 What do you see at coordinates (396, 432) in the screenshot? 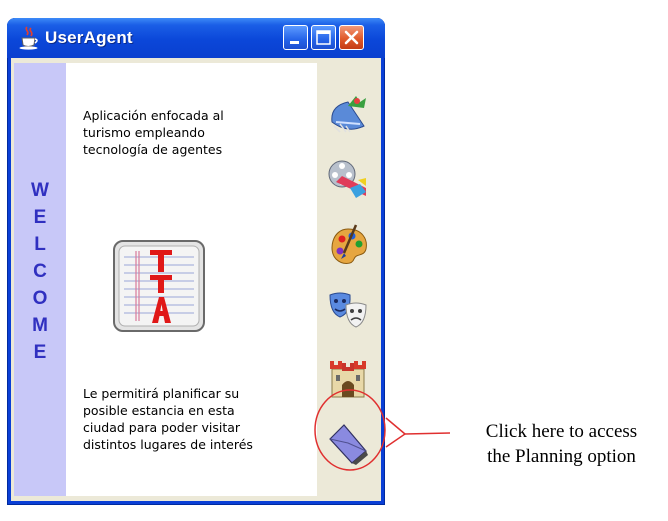
I see `callout-pointer` at bounding box center [396, 432].